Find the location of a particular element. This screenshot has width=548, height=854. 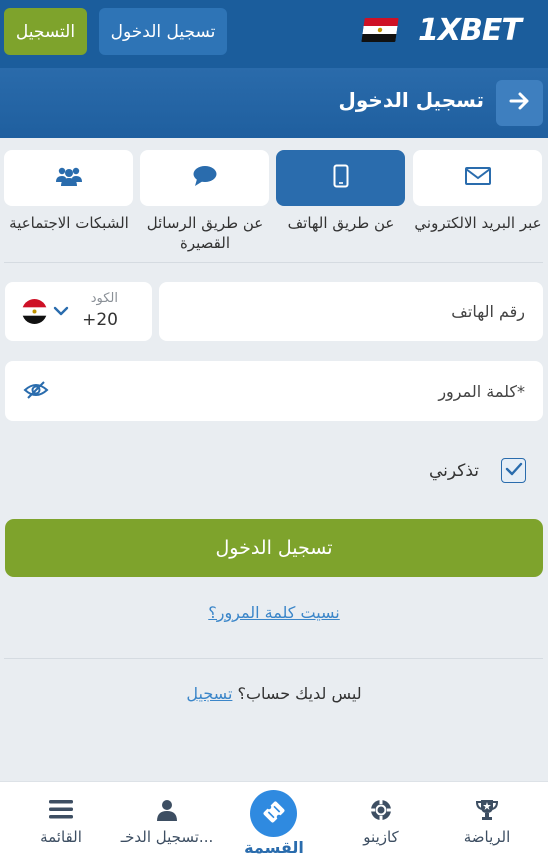

arrow-right-icon is located at coordinates (520, 103).